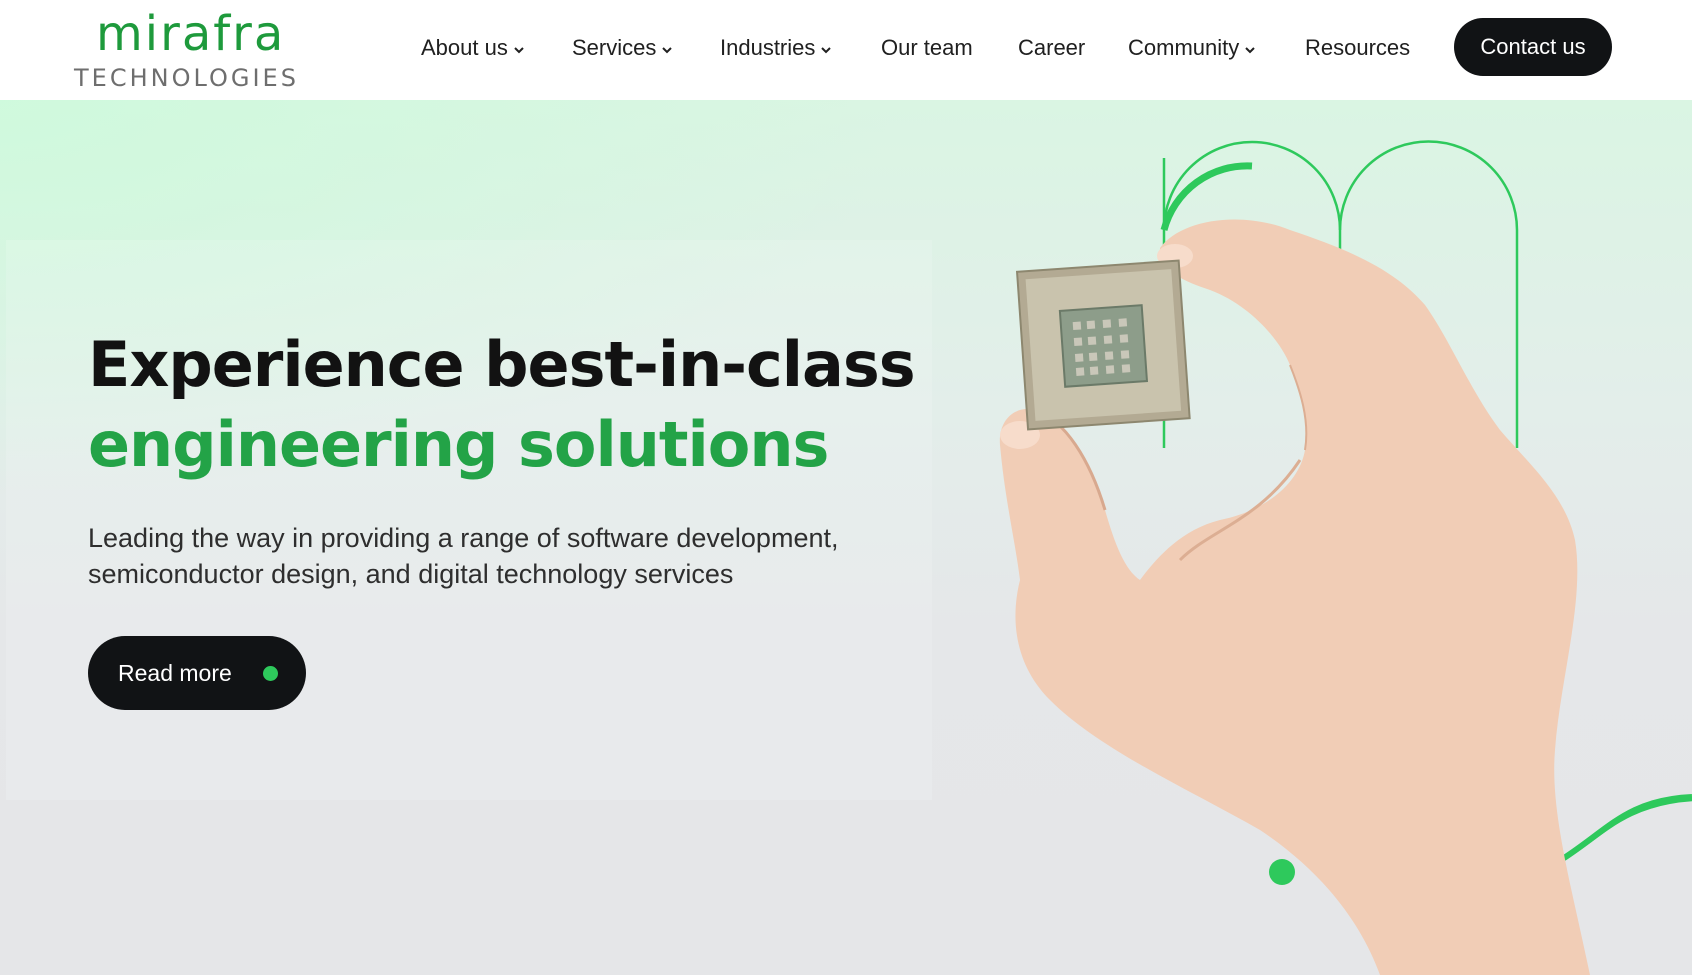 This screenshot has width=1692, height=975. I want to click on green-dot-icon, so click(270, 673).